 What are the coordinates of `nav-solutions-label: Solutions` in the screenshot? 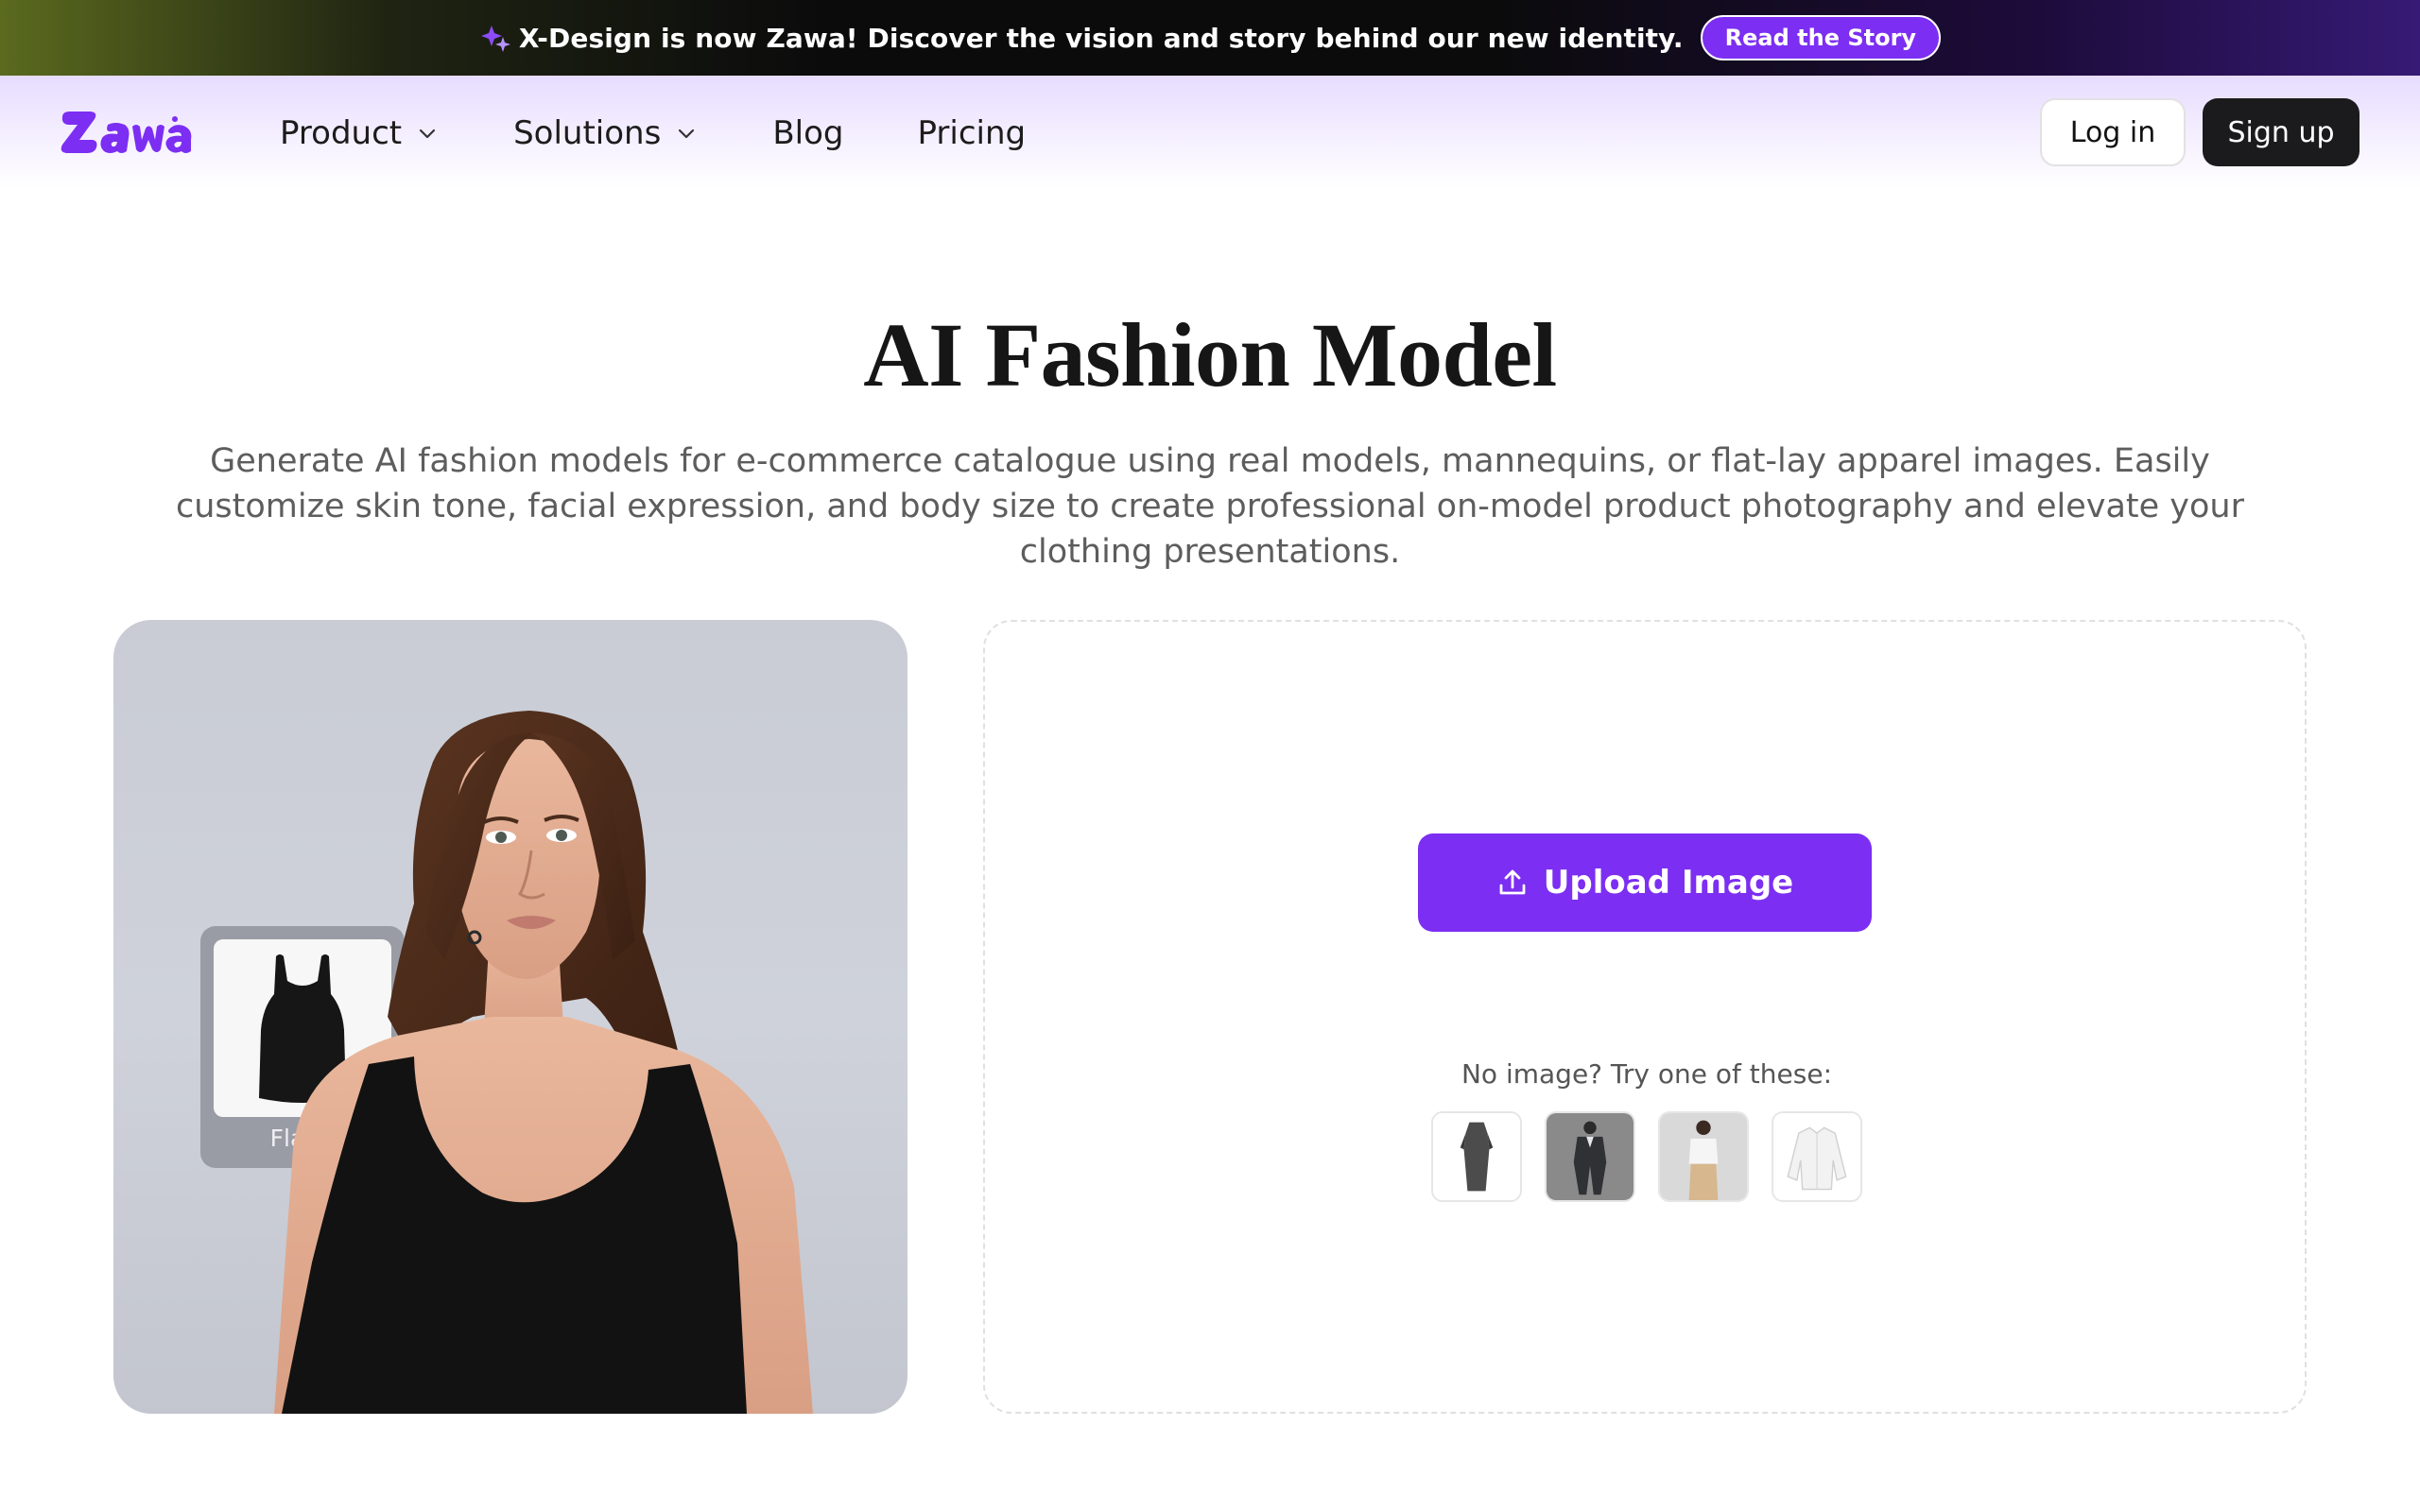 It's located at (587, 133).